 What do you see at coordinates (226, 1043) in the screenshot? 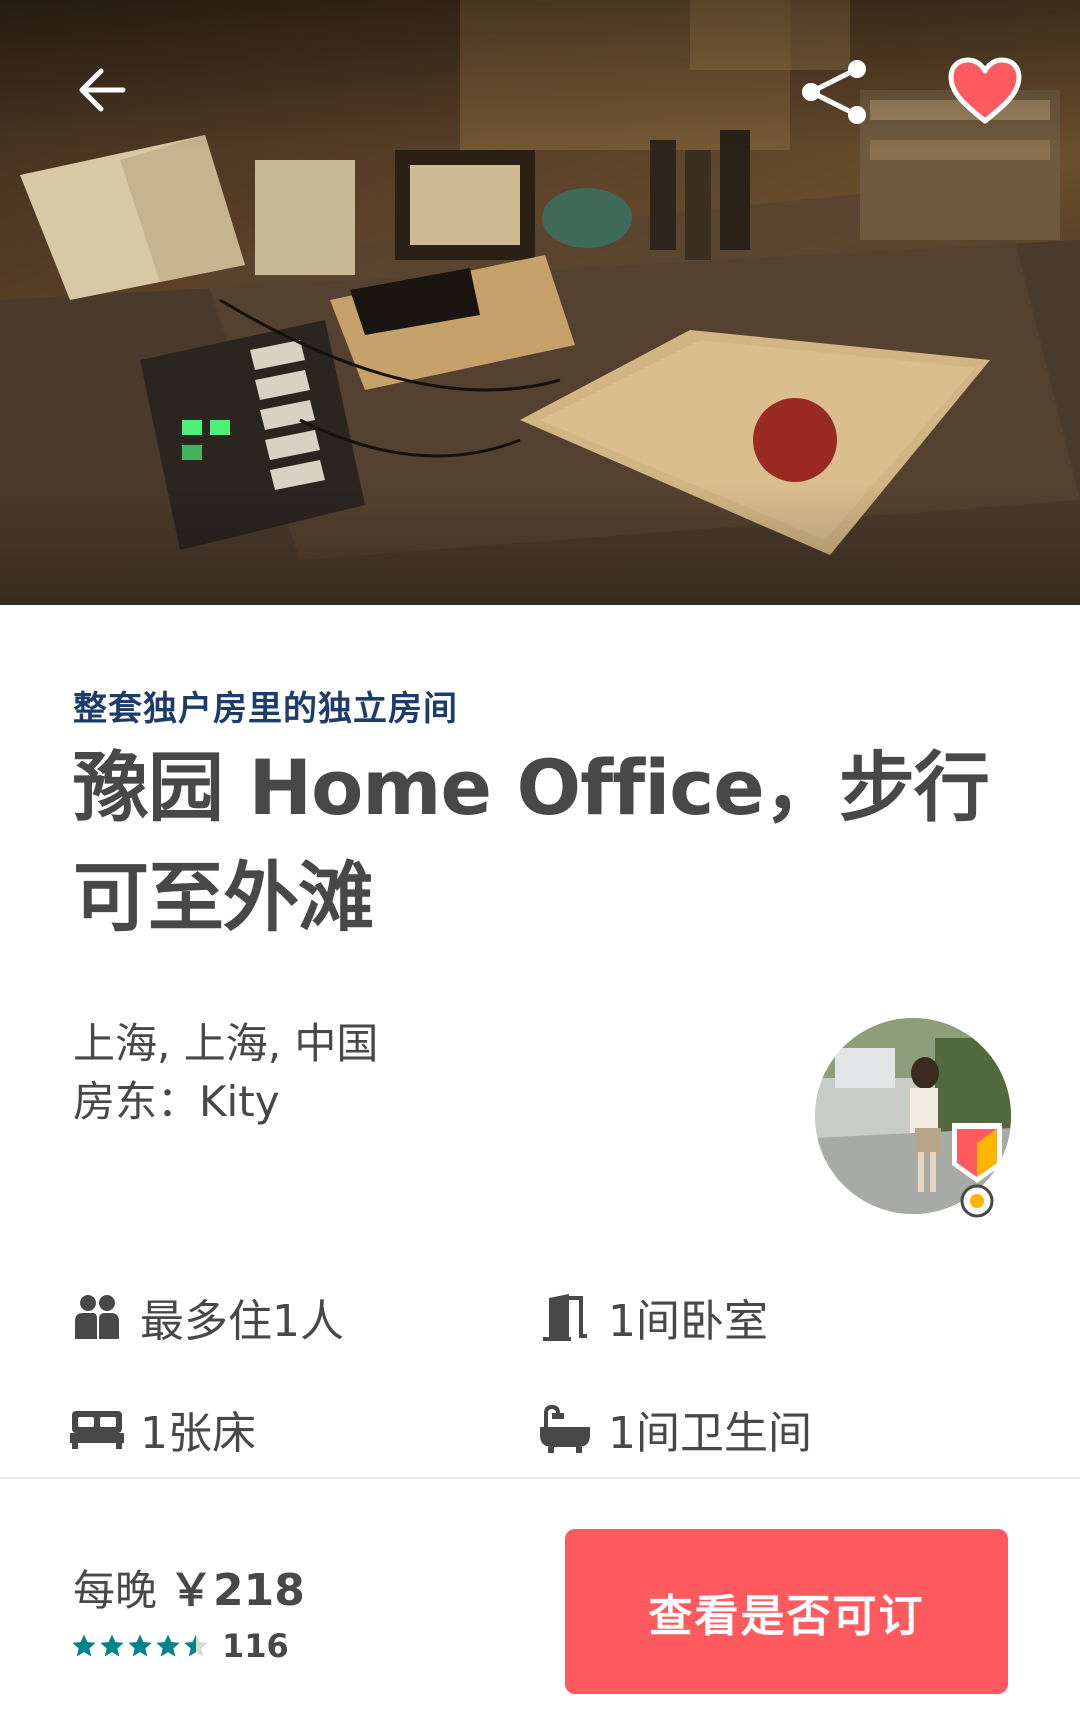
I see `listing-location: 上海, 上海, 中国` at bounding box center [226, 1043].